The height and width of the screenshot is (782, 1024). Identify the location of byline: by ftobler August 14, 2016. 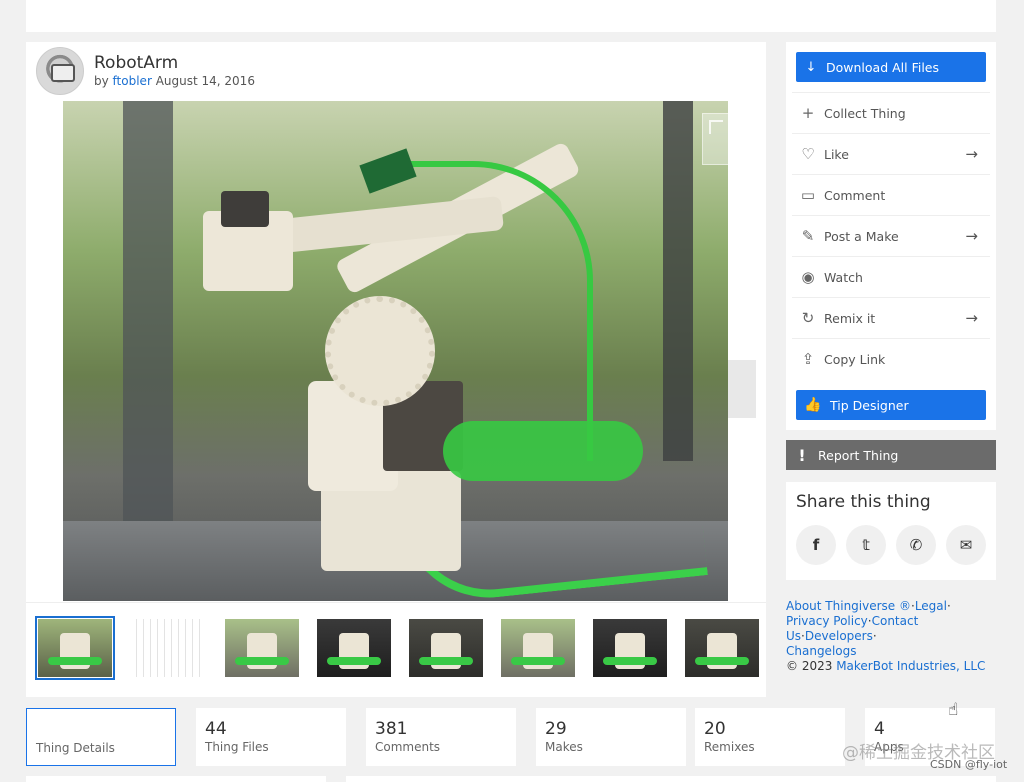
(174, 81).